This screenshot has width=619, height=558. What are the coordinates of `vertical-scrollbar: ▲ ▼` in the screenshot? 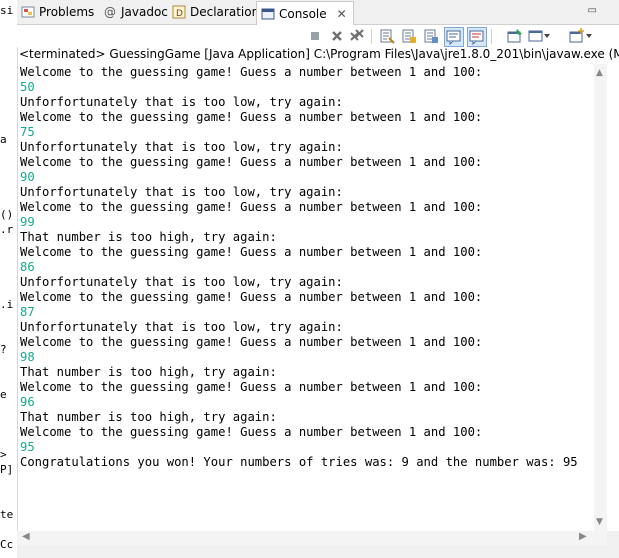 It's located at (600, 297).